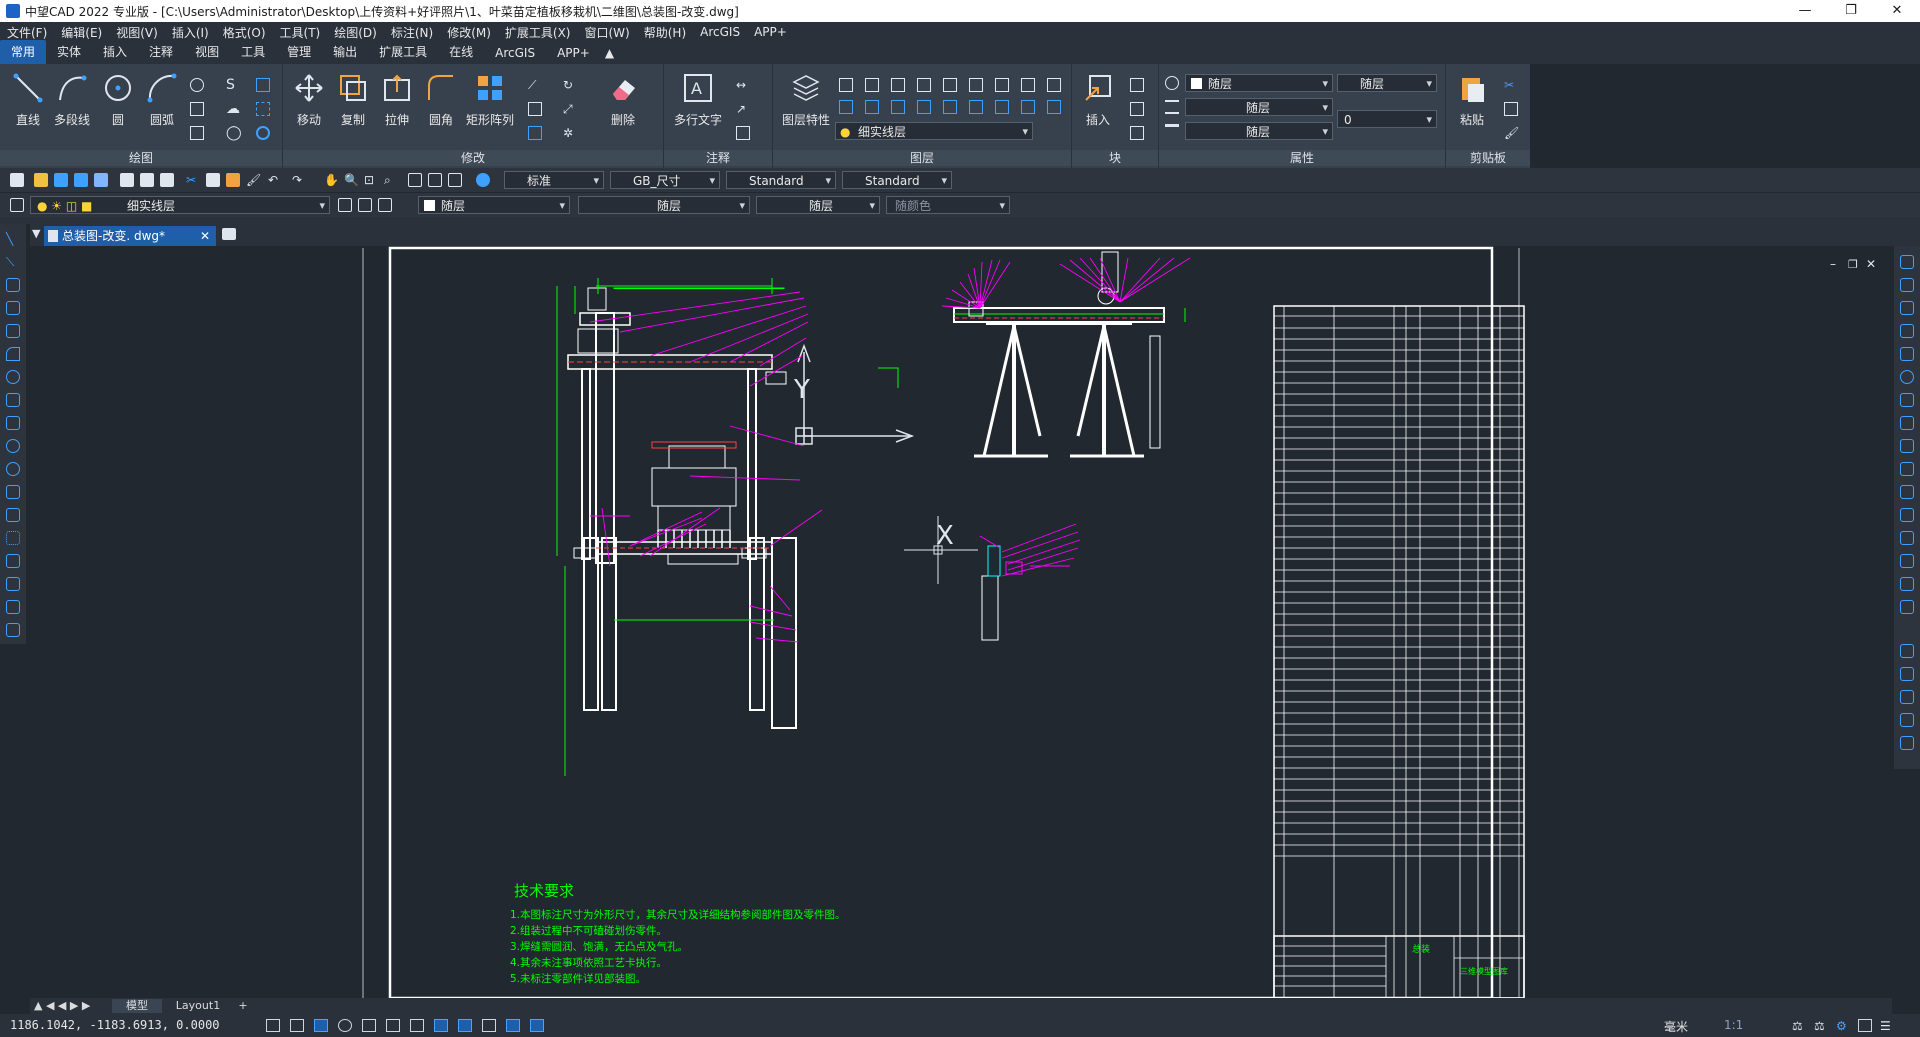 The height and width of the screenshot is (1037, 1920). Describe the element at coordinates (770, 32) in the screenshot. I see `menu-app: APP+` at that location.